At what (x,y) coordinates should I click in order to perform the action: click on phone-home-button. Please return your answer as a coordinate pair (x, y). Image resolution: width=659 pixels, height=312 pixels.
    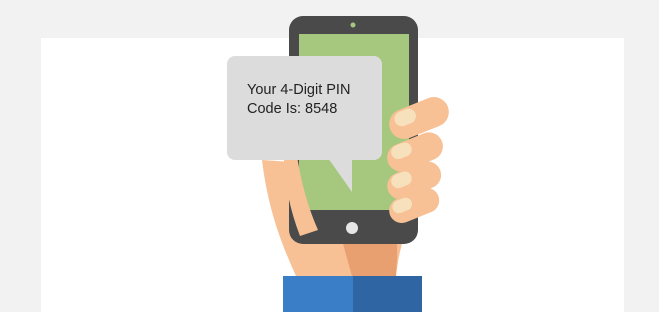
    Looking at the image, I should click on (352, 228).